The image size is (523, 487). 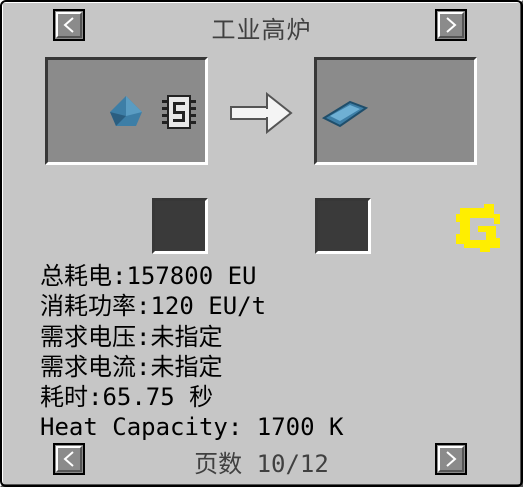 What do you see at coordinates (395, 111) in the screenshot?
I see `output-slot-area` at bounding box center [395, 111].